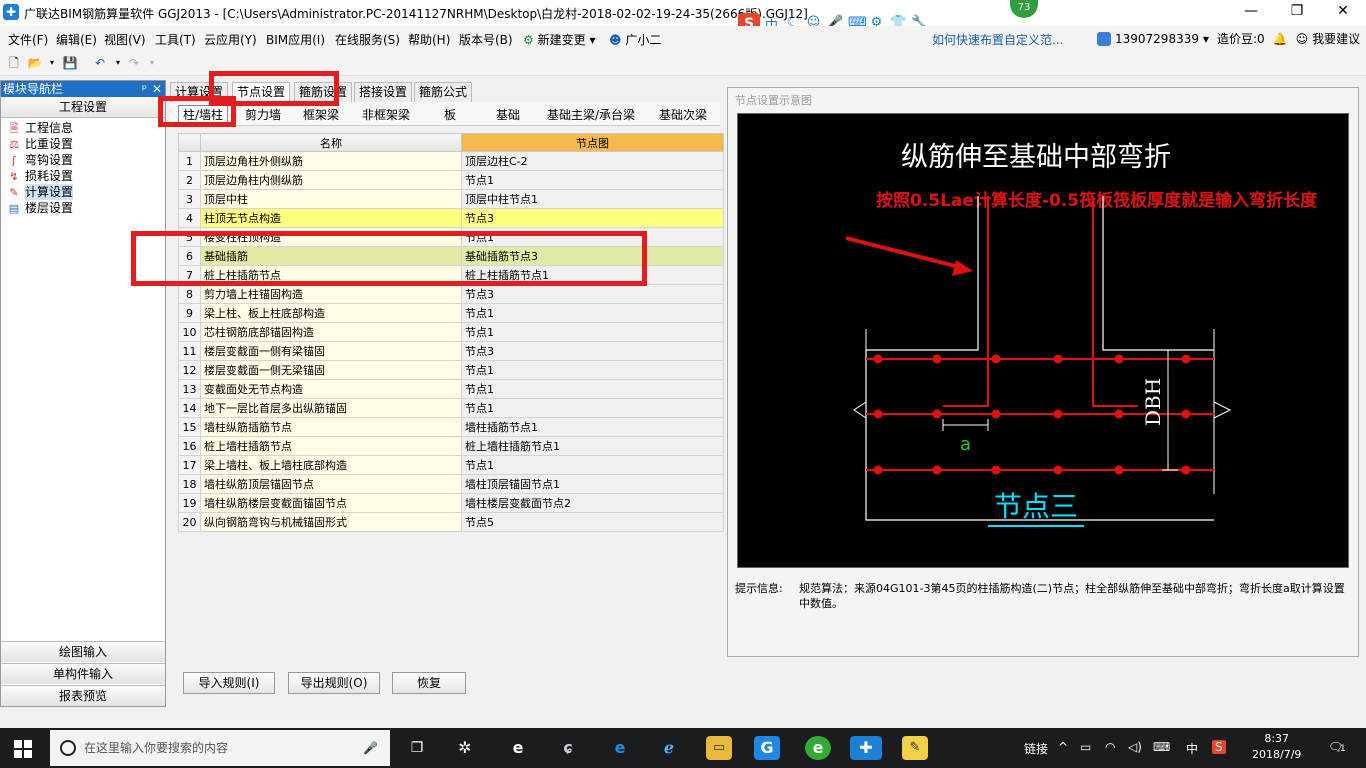 The image size is (1366, 768). I want to click on new-file-icon: 🗋, so click(14, 63).